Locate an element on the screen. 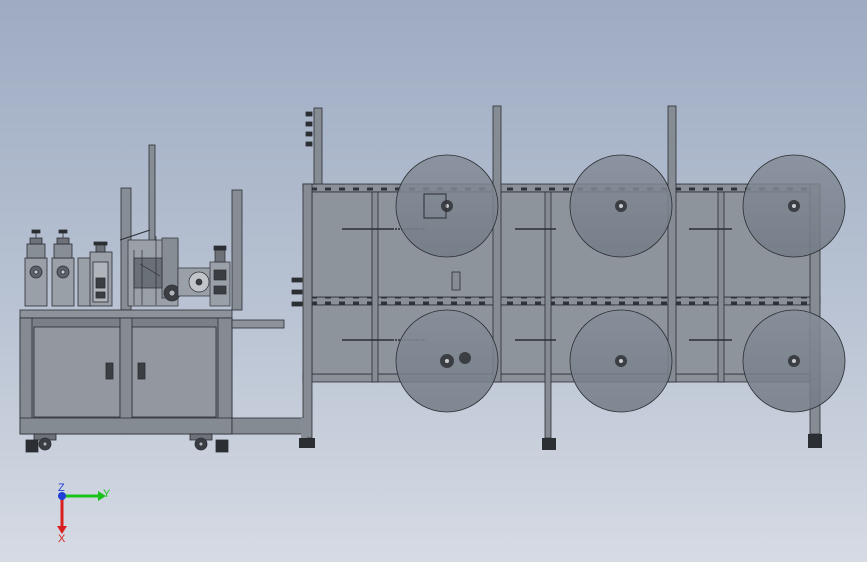 The image size is (867, 562). transfer-conveyor is located at coordinates (269, 377).